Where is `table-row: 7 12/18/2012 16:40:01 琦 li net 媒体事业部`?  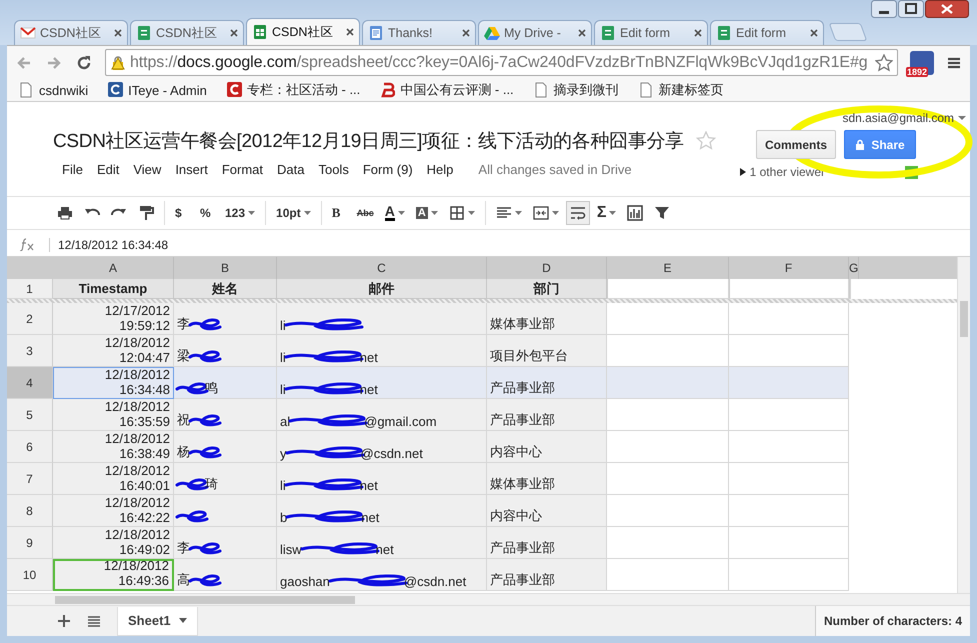
table-row: 7 12/18/2012 16:40:01 琦 li net 媒体事业部 is located at coordinates (482, 479).